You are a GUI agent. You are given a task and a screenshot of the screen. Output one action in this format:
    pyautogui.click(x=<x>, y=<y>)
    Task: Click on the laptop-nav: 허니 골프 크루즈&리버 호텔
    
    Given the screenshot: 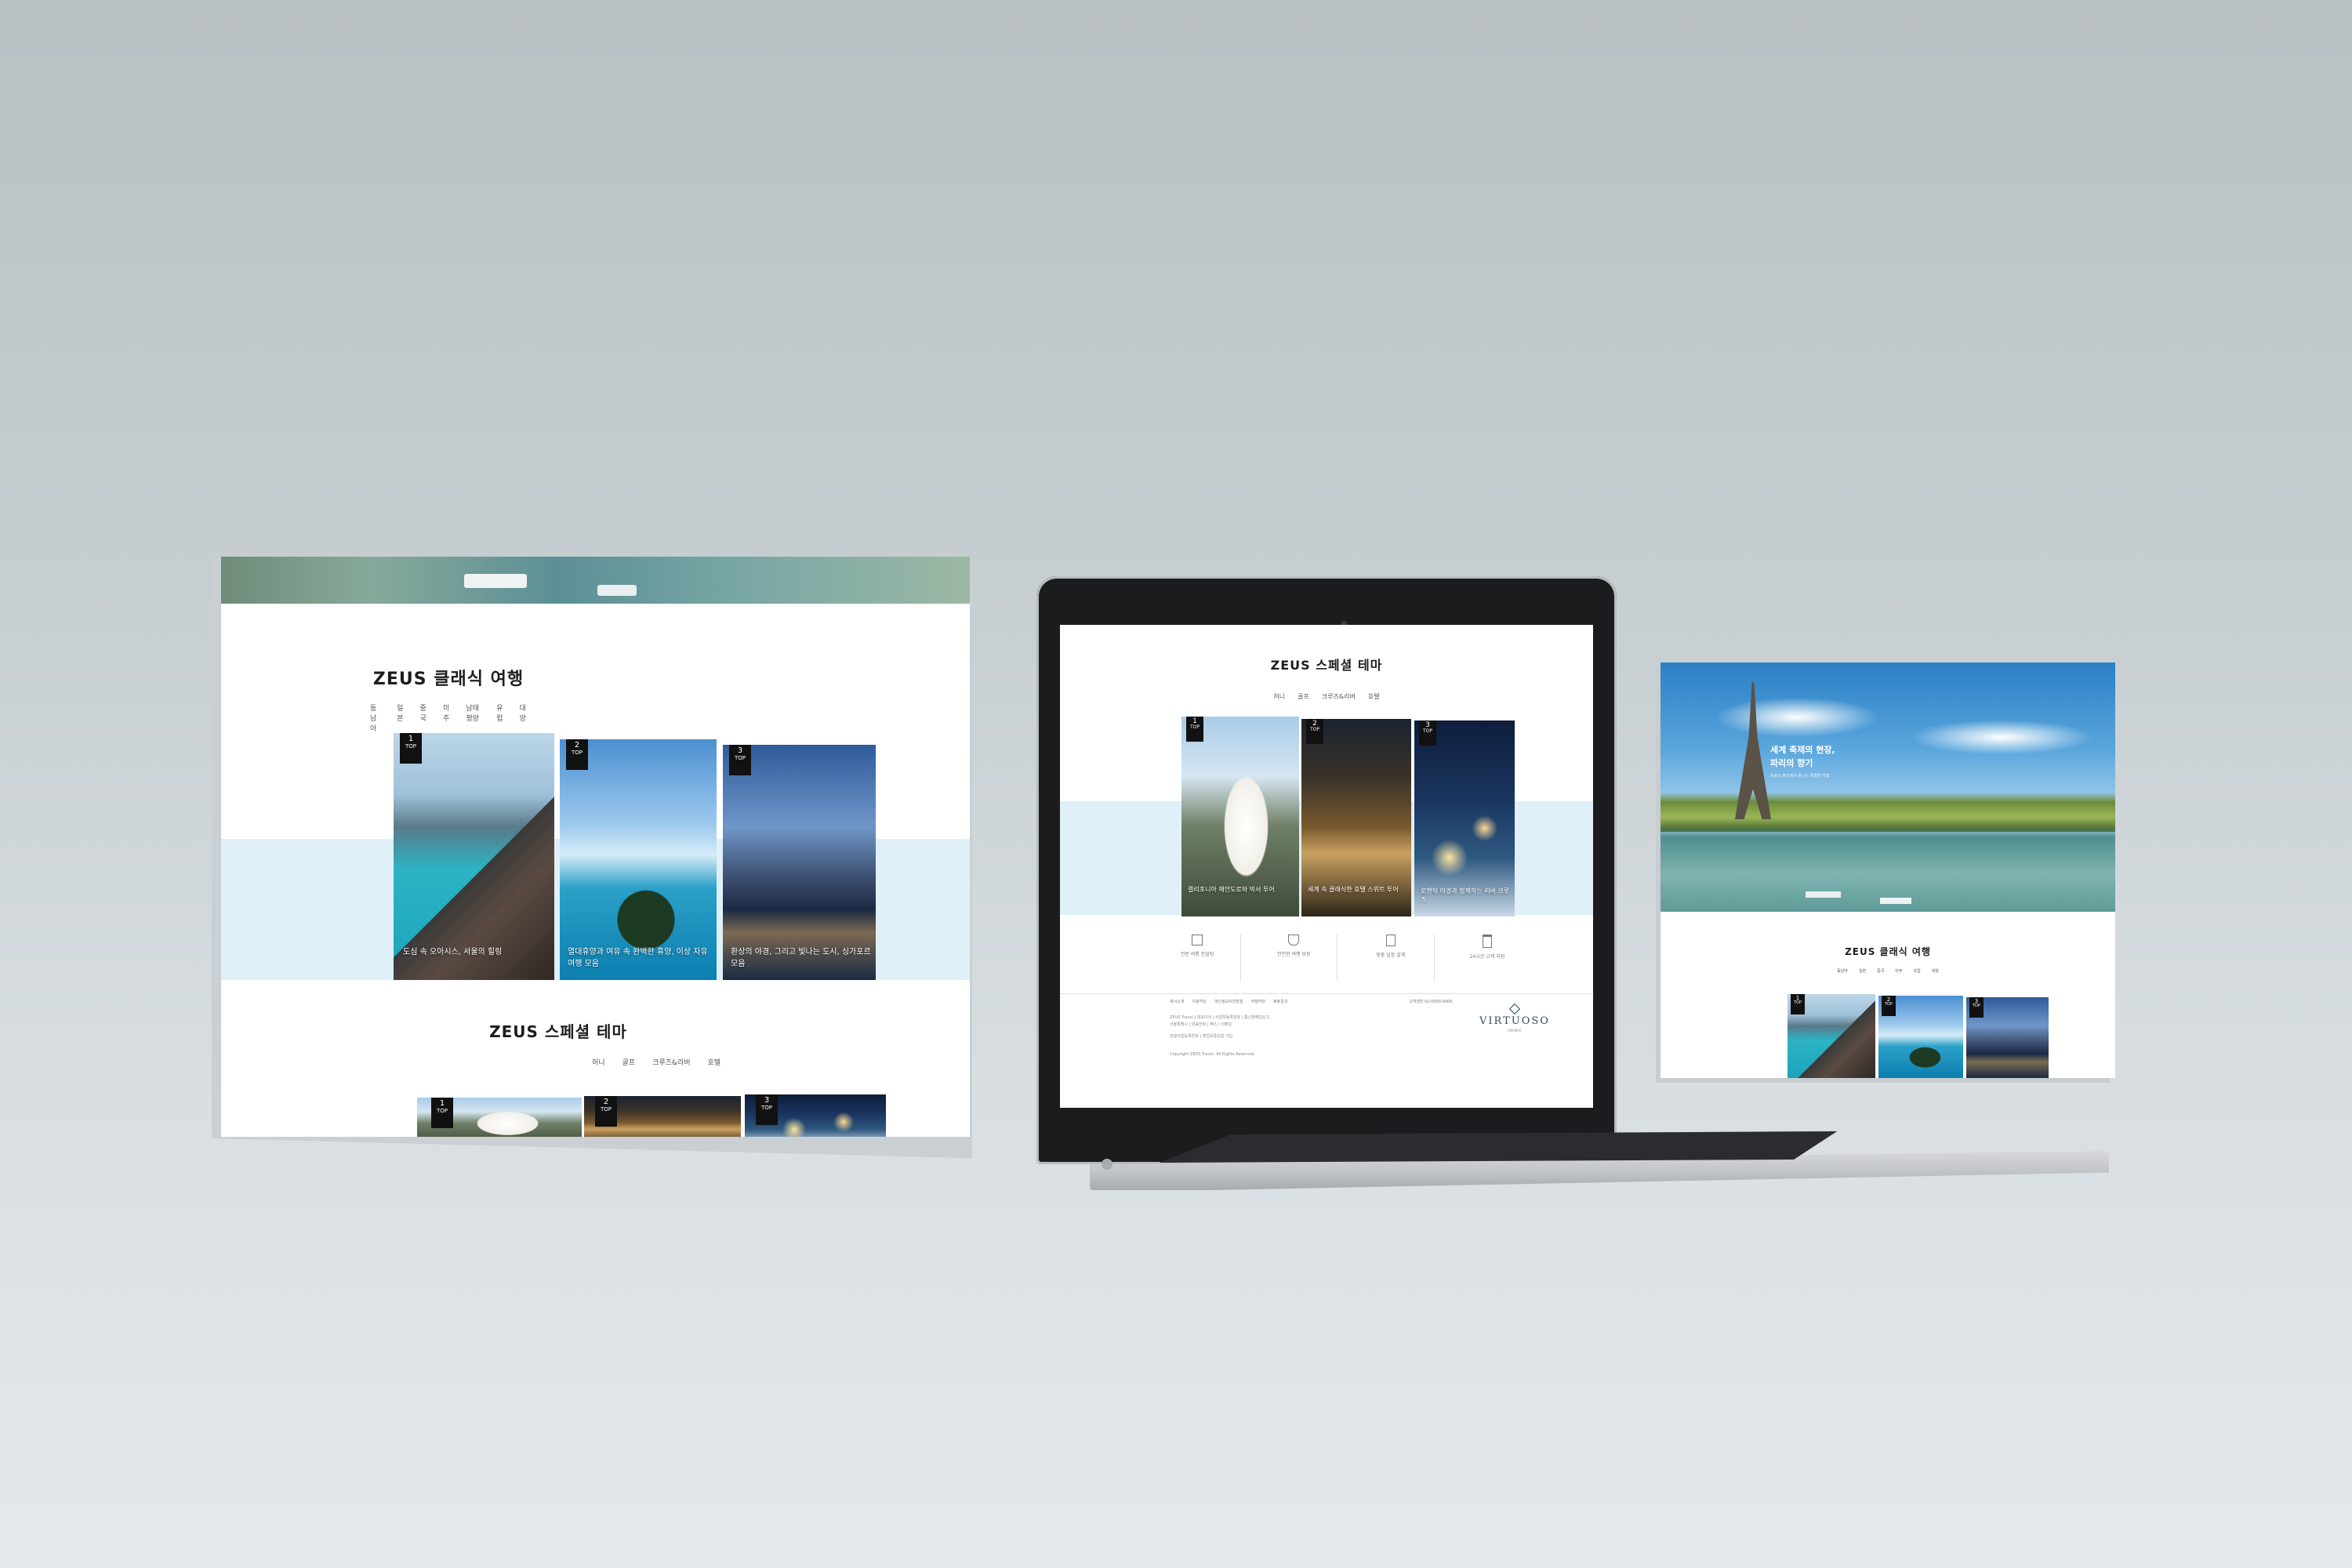 What is the action you would take?
    pyautogui.click(x=1326, y=696)
    